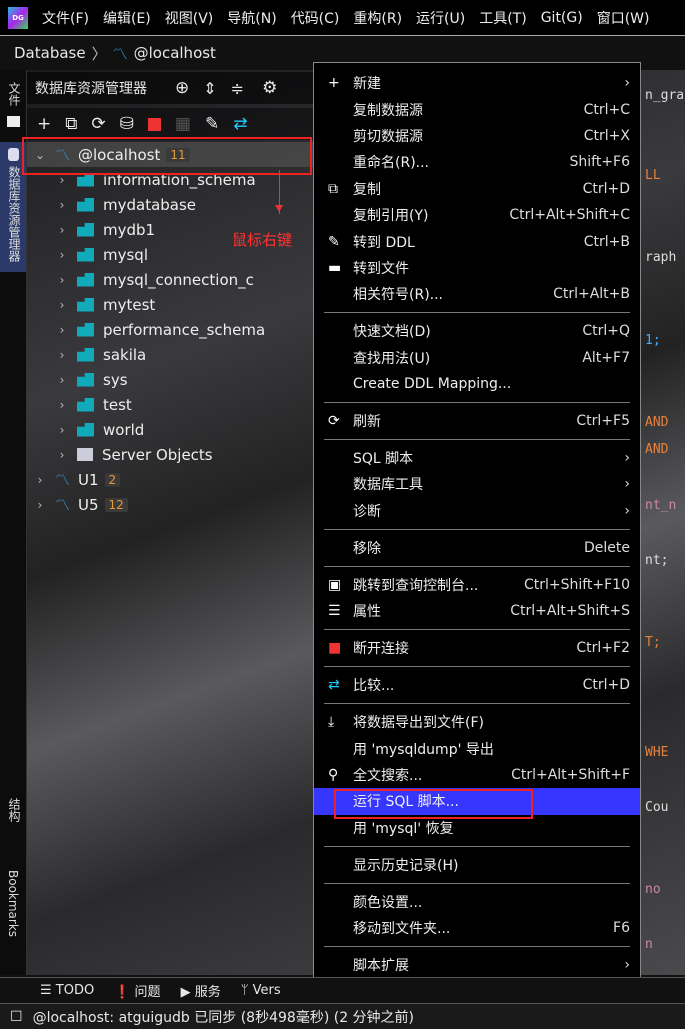 This screenshot has height=1029, width=685. Describe the element at coordinates (85, 429) in the screenshot. I see `schema-icon` at that location.